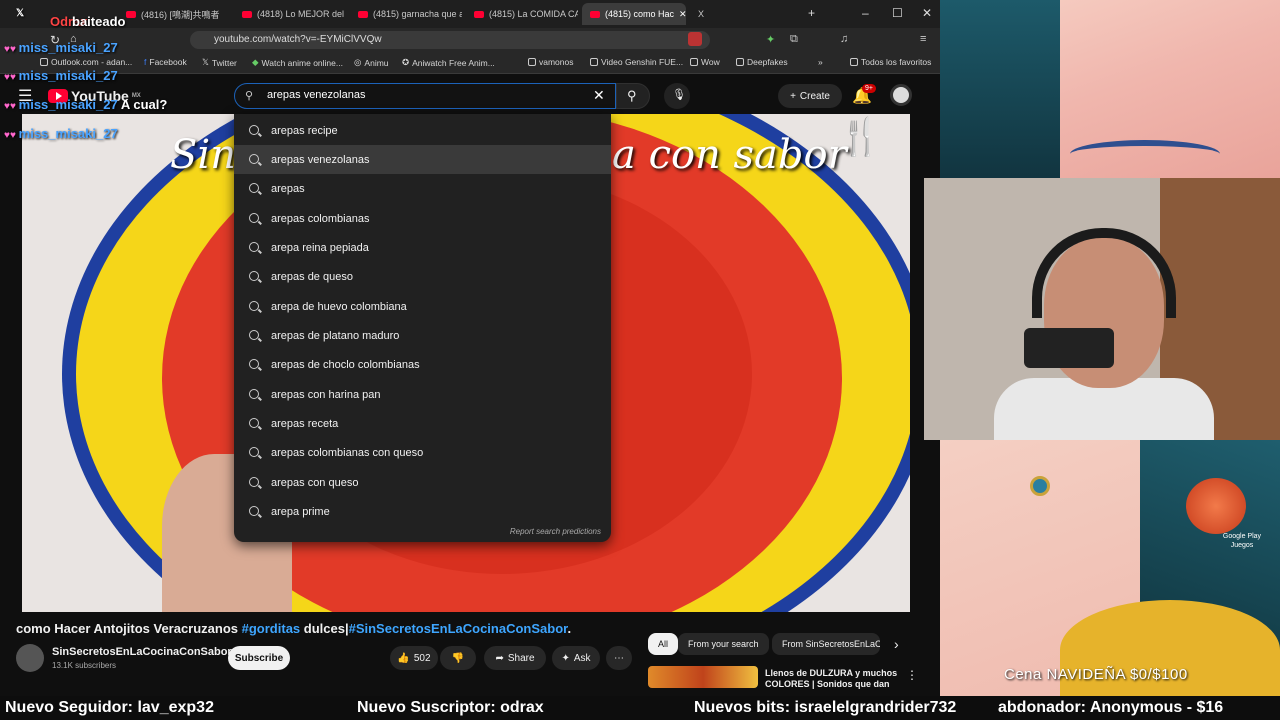  I want to click on close-tab-icon: ✕, so click(682, 14).